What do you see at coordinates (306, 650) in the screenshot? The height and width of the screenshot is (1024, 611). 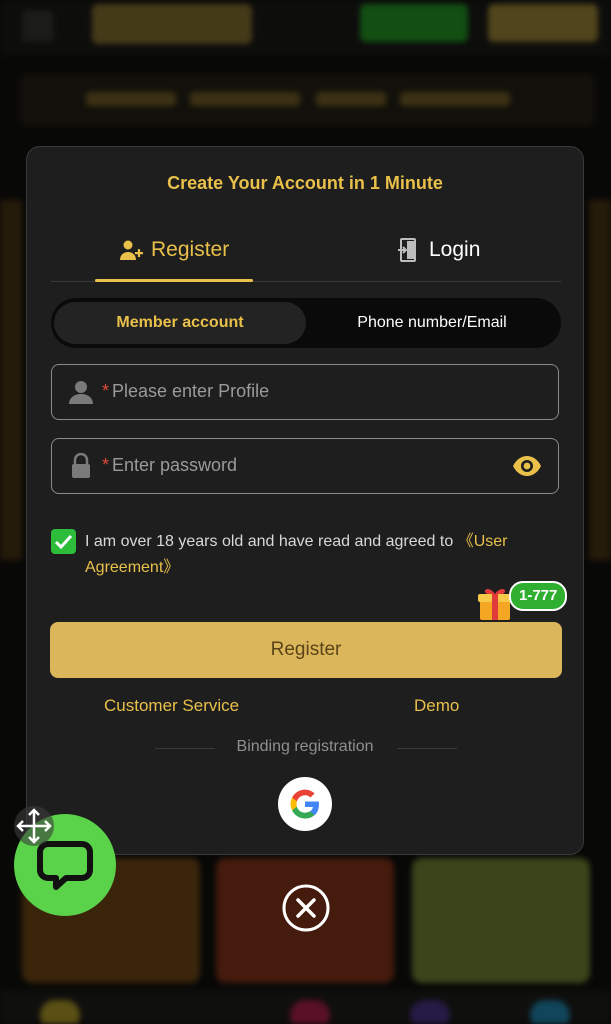 I see `register-button: Register` at bounding box center [306, 650].